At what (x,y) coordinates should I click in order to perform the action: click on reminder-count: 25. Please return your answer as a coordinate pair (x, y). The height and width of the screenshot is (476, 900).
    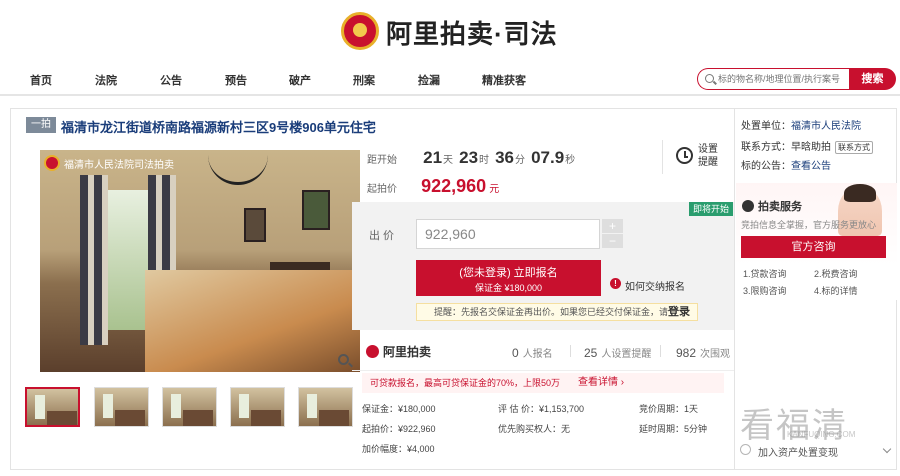
    Looking at the image, I should click on (591, 353).